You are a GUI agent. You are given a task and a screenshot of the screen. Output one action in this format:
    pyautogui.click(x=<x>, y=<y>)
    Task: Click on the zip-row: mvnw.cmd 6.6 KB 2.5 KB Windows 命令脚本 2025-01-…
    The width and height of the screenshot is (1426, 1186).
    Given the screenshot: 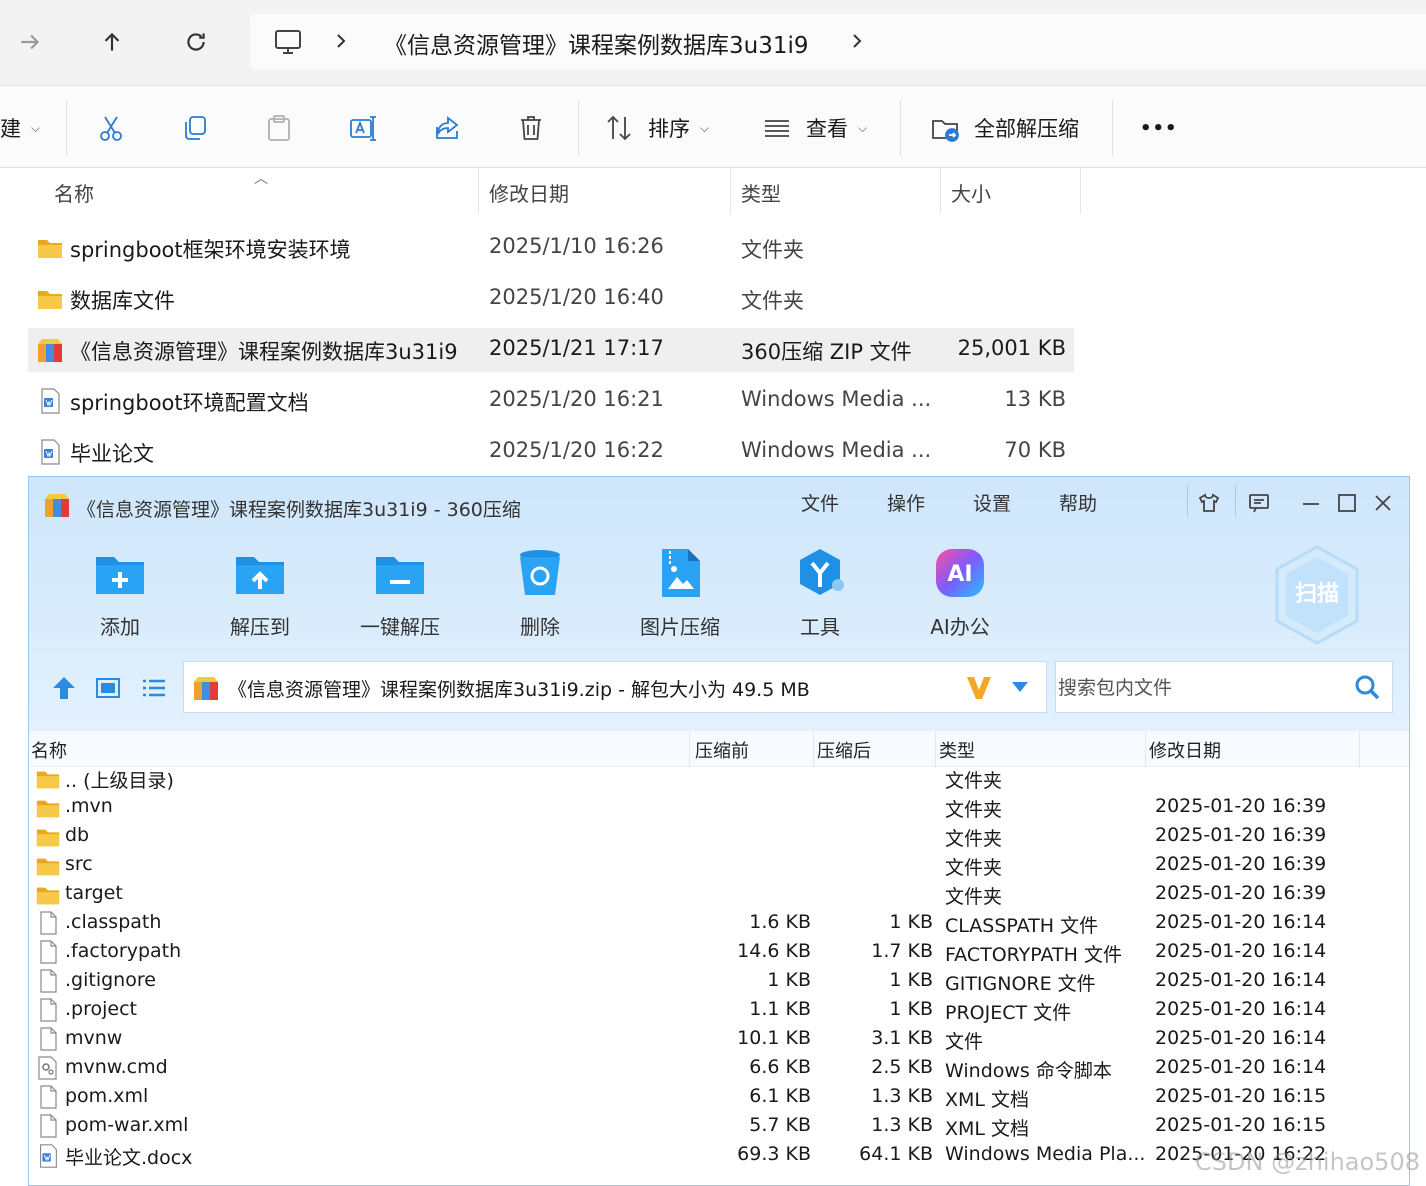 What is the action you would take?
    pyautogui.click(x=719, y=1068)
    